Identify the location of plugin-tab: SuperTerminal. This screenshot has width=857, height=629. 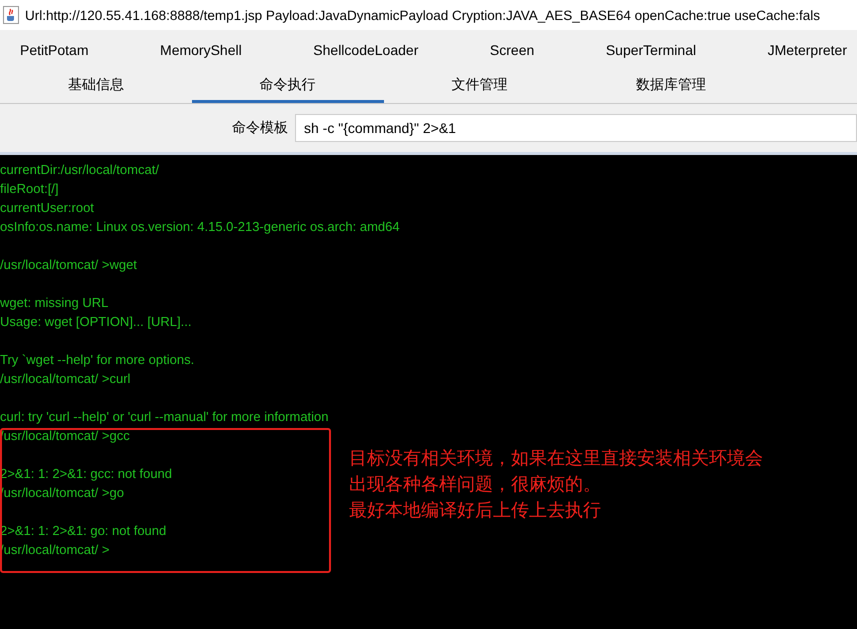
(651, 50).